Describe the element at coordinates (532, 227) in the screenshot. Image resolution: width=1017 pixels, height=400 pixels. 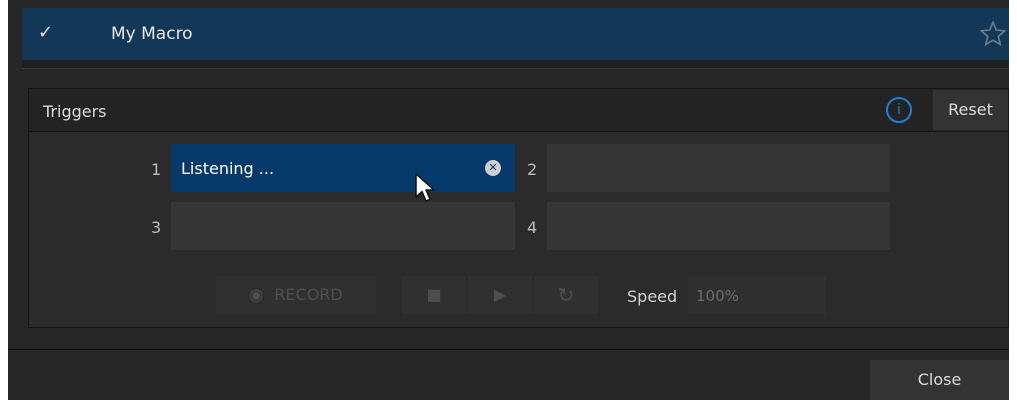
I see `trigger-slot-number-4: 4` at that location.